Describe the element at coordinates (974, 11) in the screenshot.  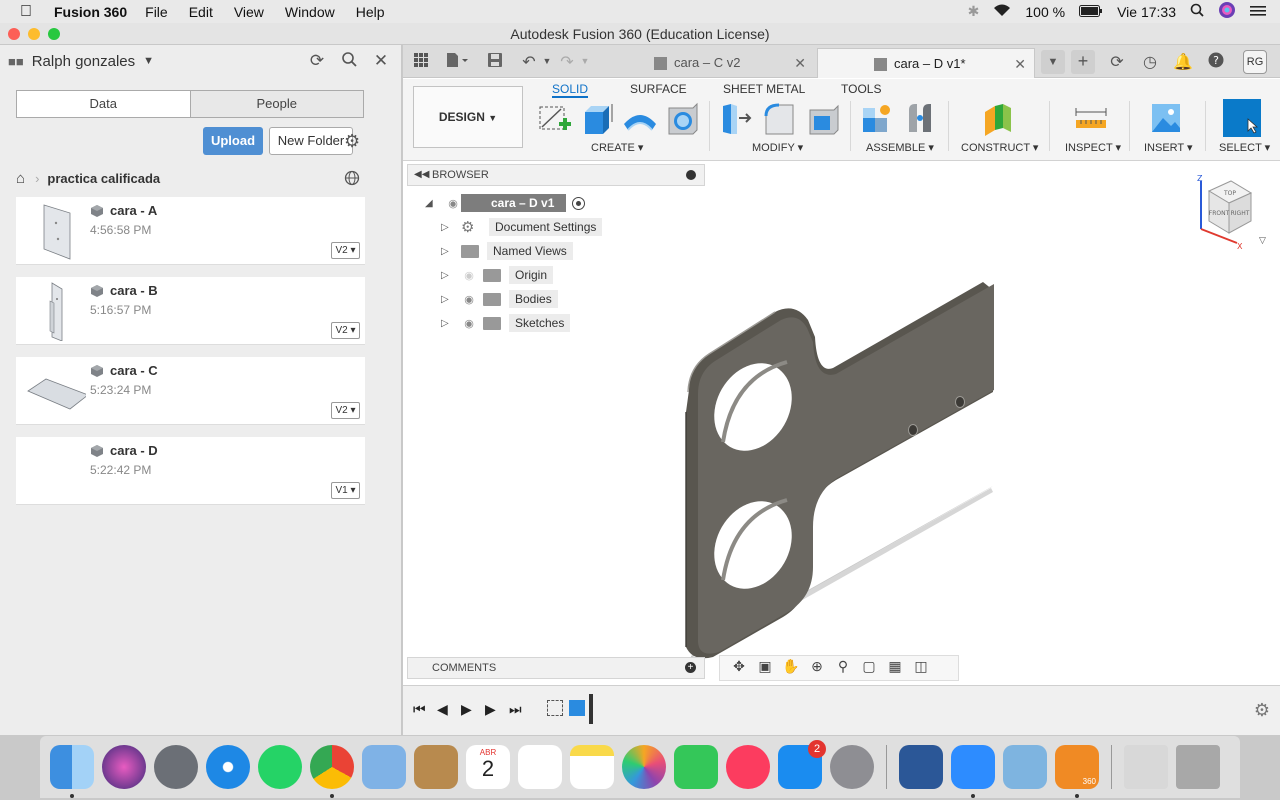
I see `bluetooth-icon: ✱` at that location.